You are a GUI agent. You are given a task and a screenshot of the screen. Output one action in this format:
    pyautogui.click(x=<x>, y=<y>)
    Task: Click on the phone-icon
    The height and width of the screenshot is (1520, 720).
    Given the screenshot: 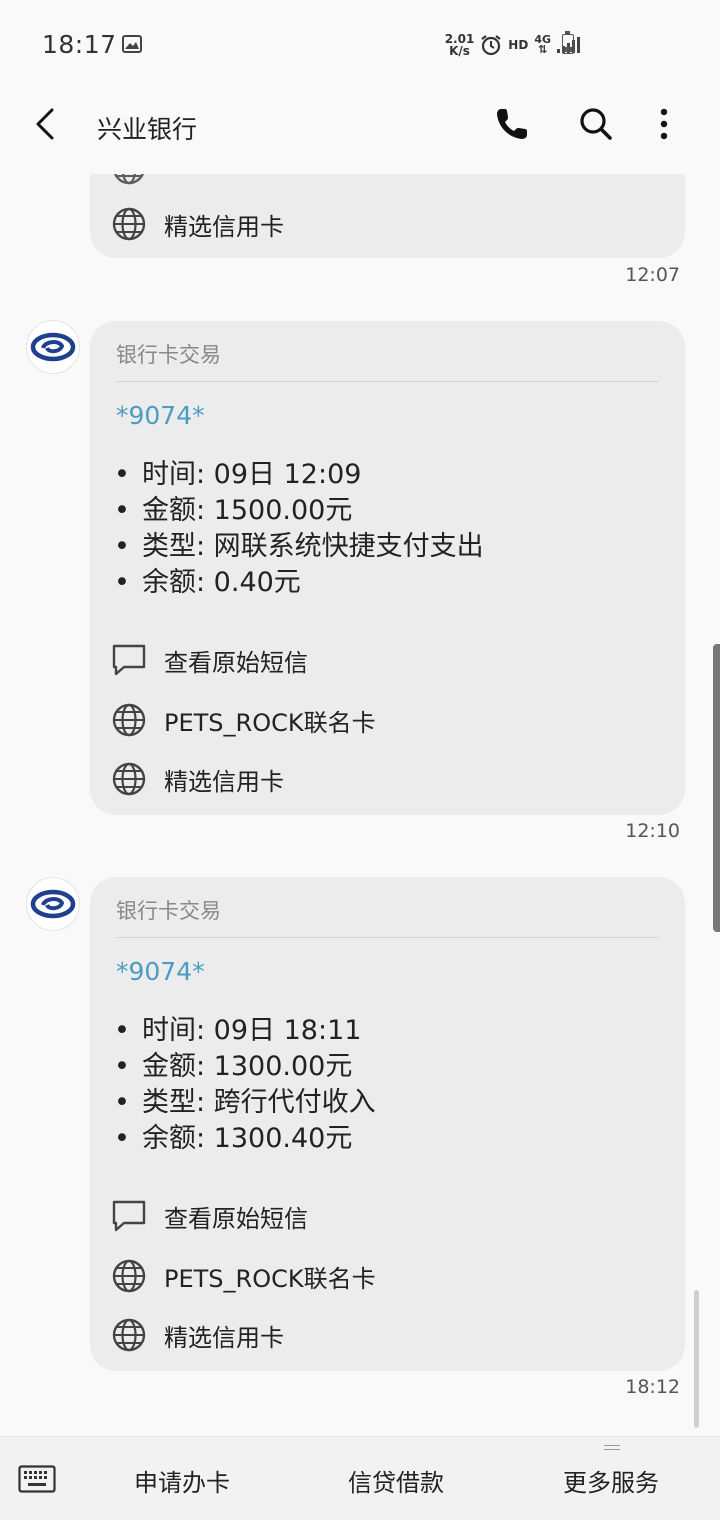 What is the action you would take?
    pyautogui.click(x=512, y=124)
    